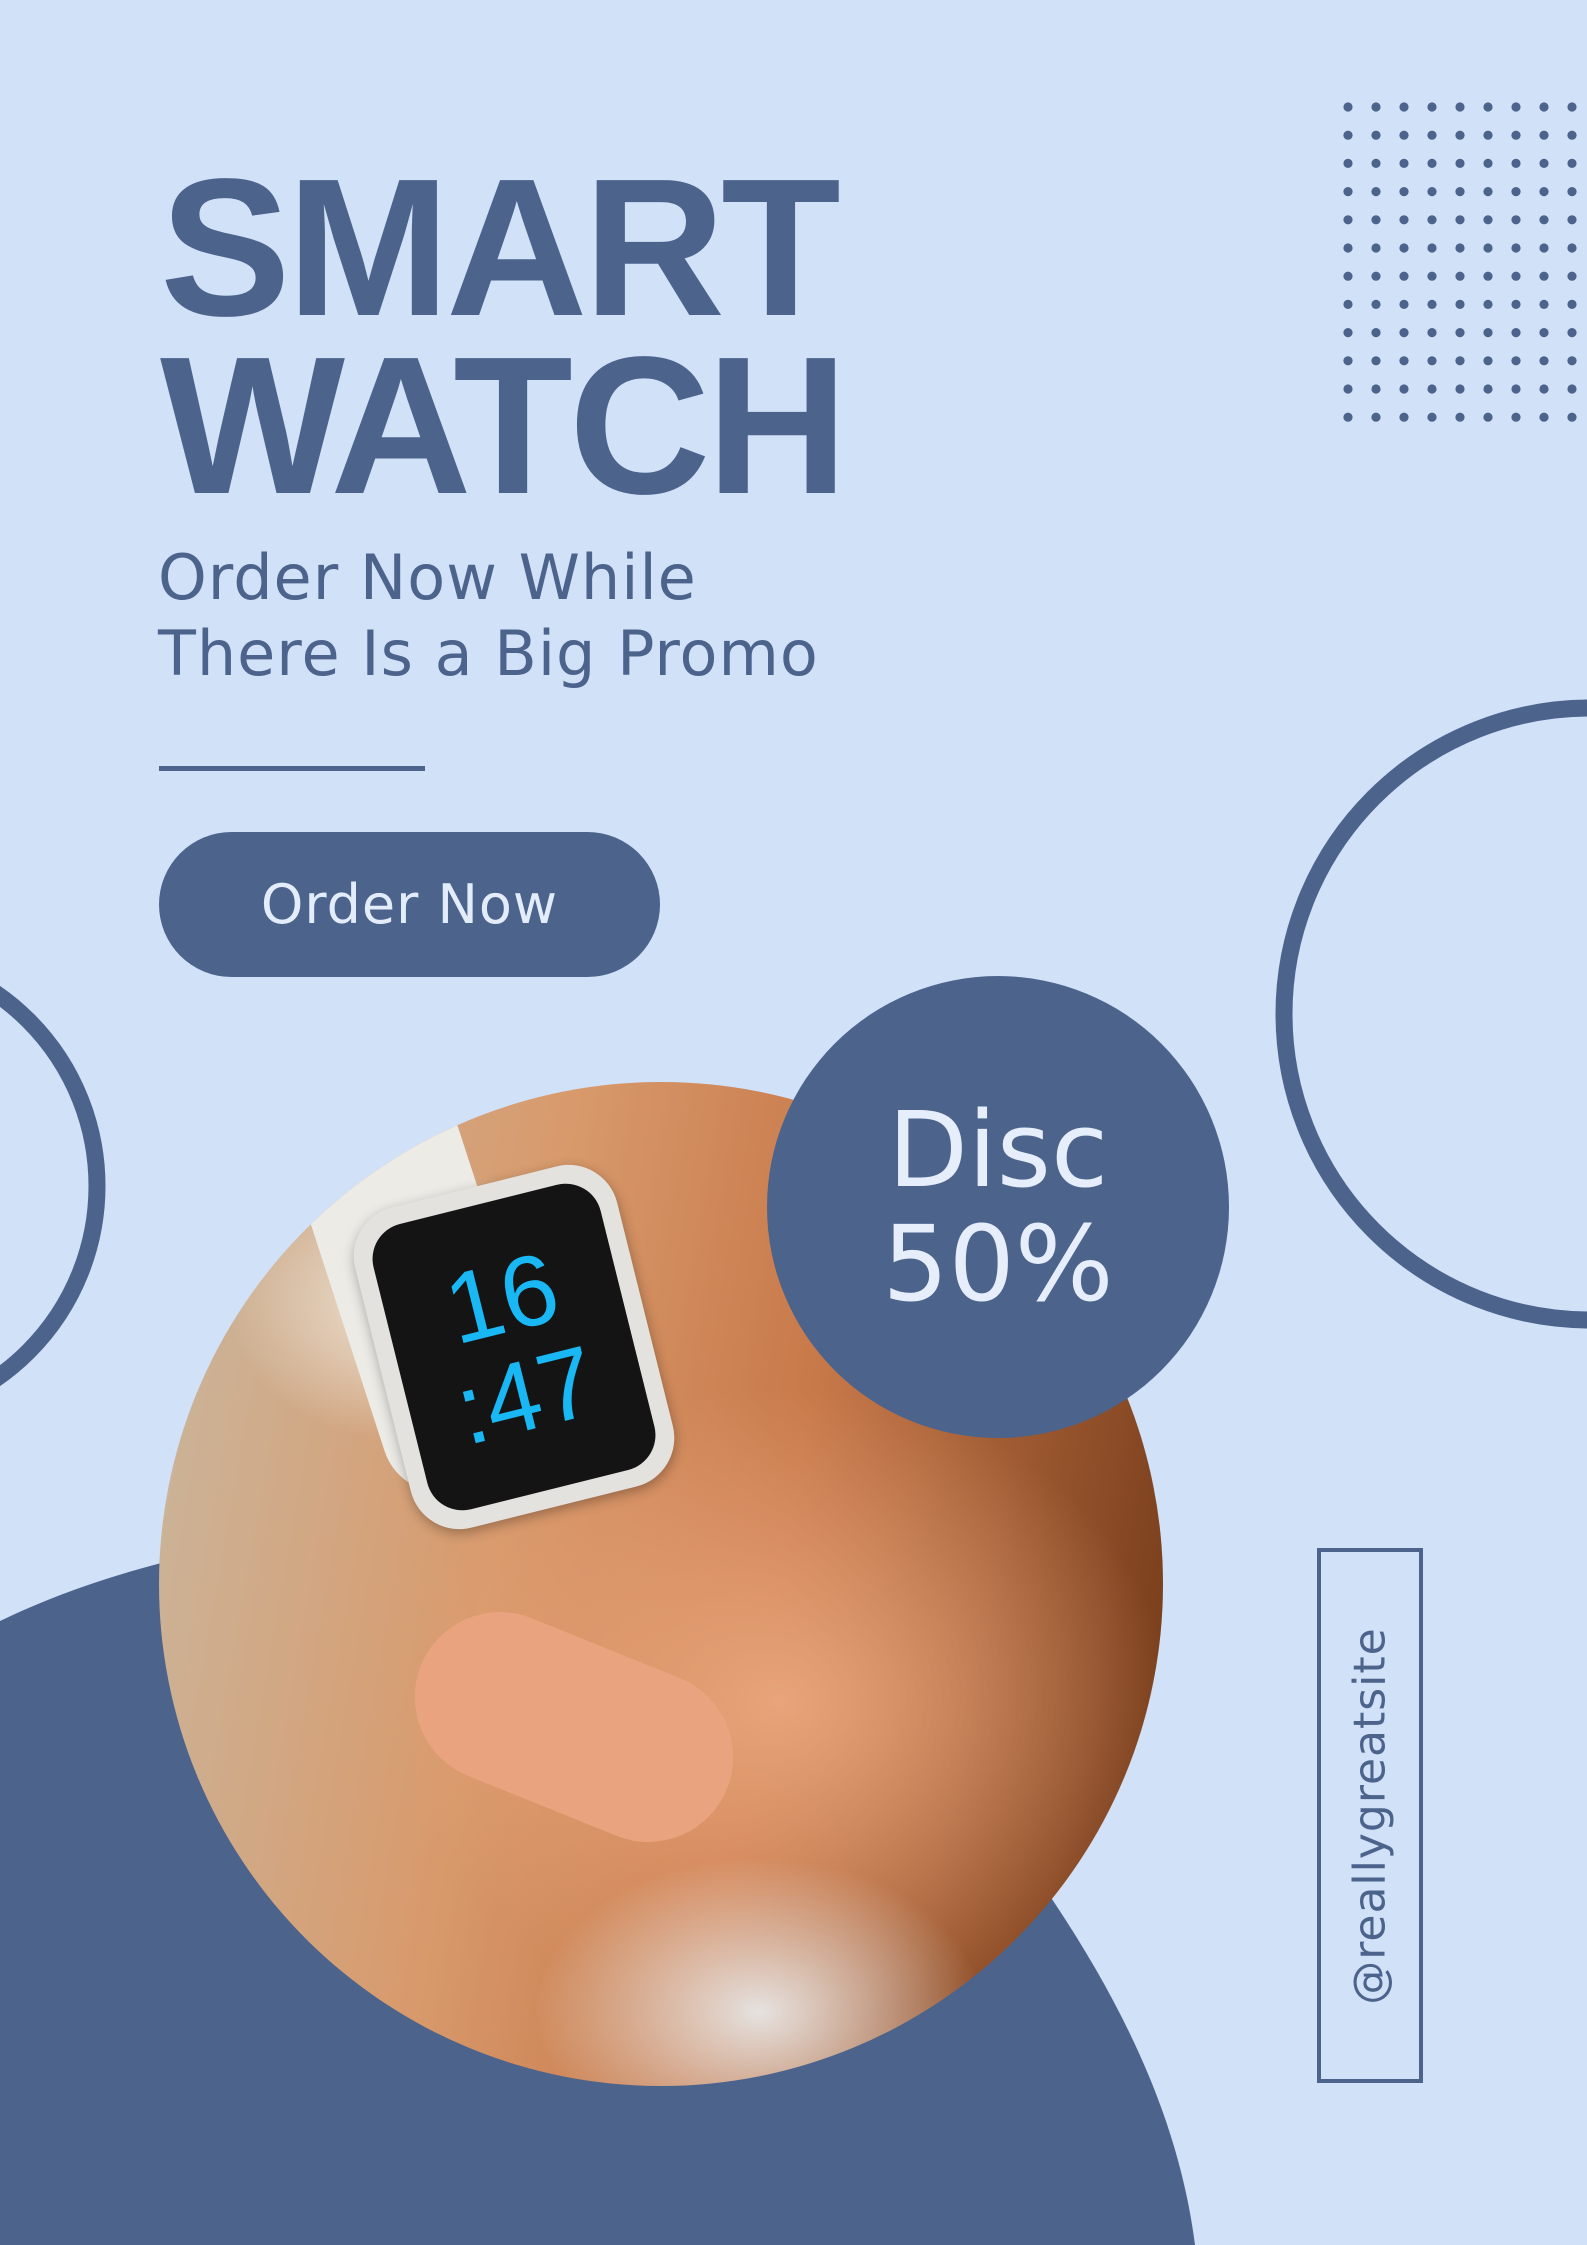  I want to click on right-ring, so click(1431, 1014).